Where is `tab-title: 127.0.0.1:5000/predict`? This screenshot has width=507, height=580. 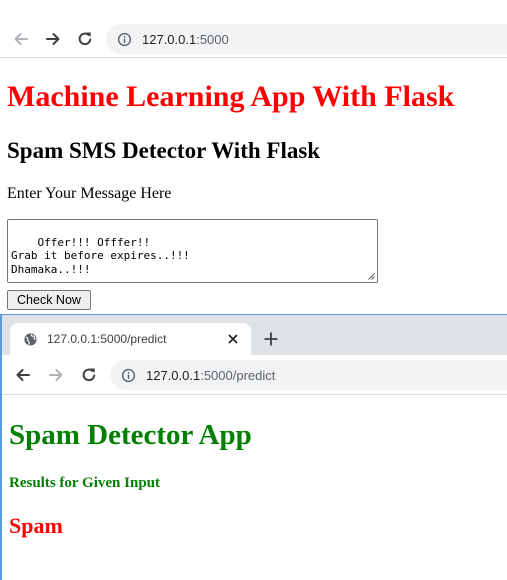 tab-title: 127.0.0.1:5000/predict is located at coordinates (107, 339).